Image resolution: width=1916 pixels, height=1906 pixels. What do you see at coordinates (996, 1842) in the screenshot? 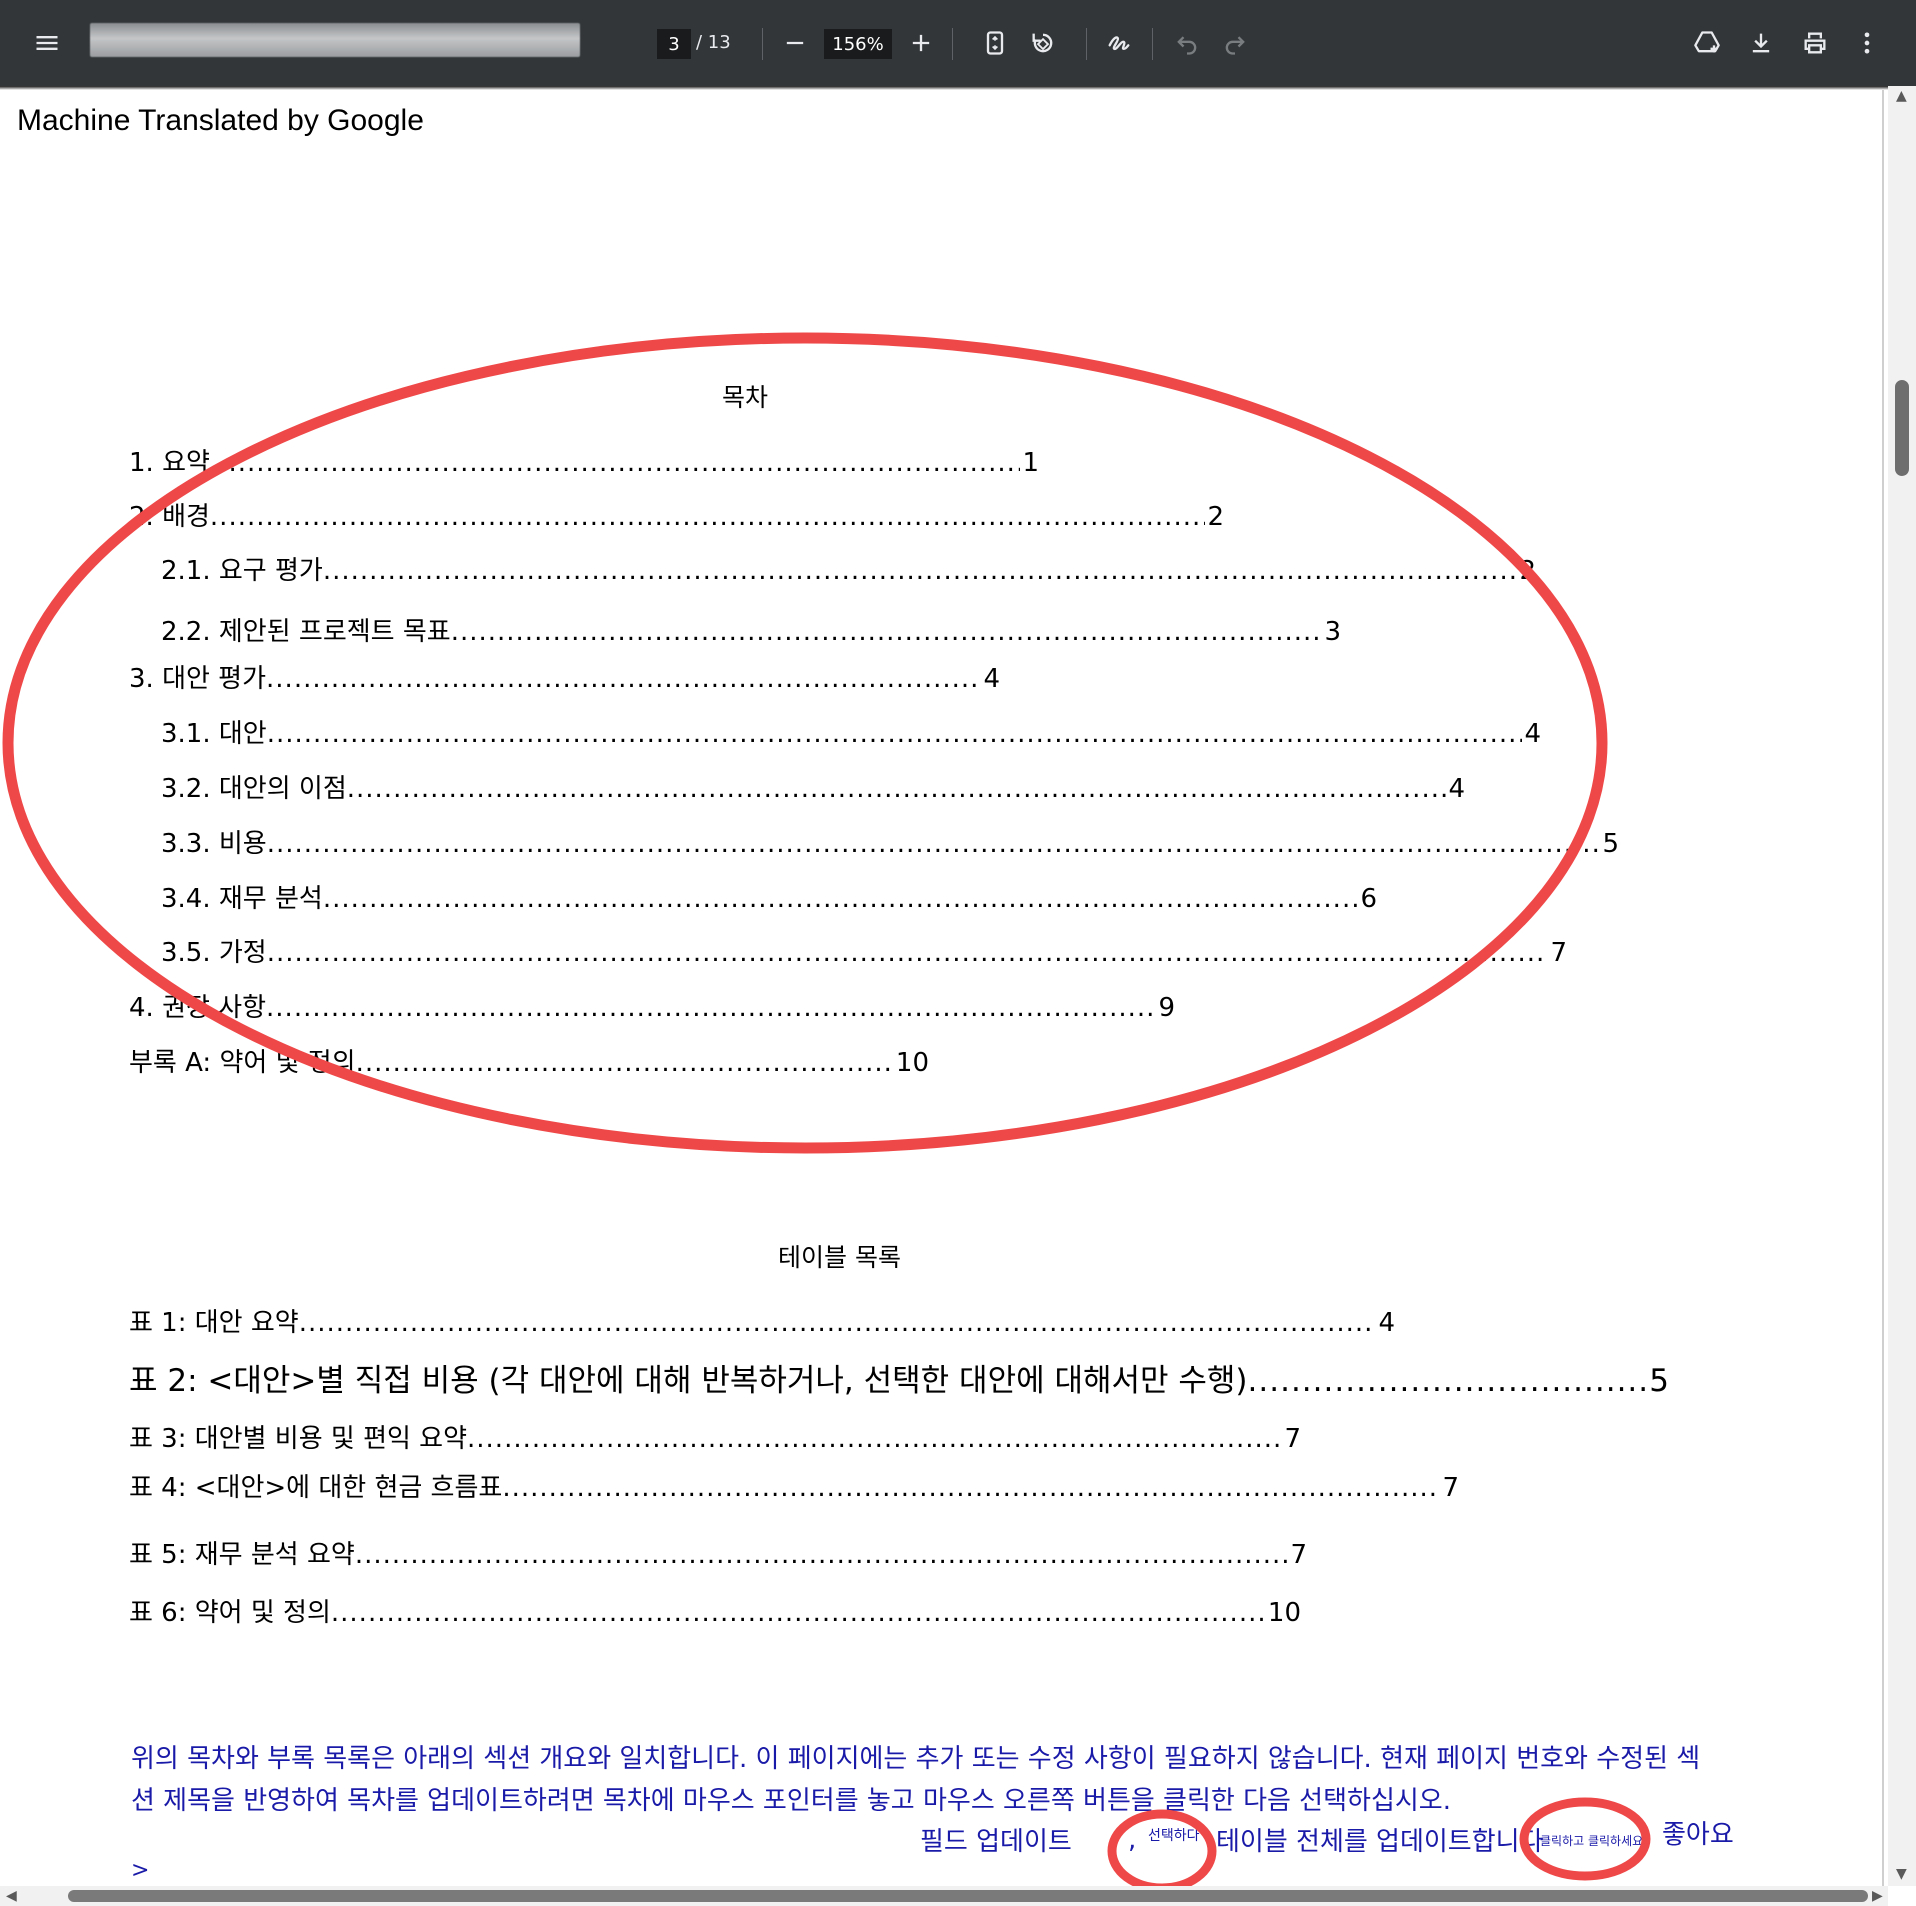
I see `field-update-text: 필드 업데이트` at bounding box center [996, 1842].